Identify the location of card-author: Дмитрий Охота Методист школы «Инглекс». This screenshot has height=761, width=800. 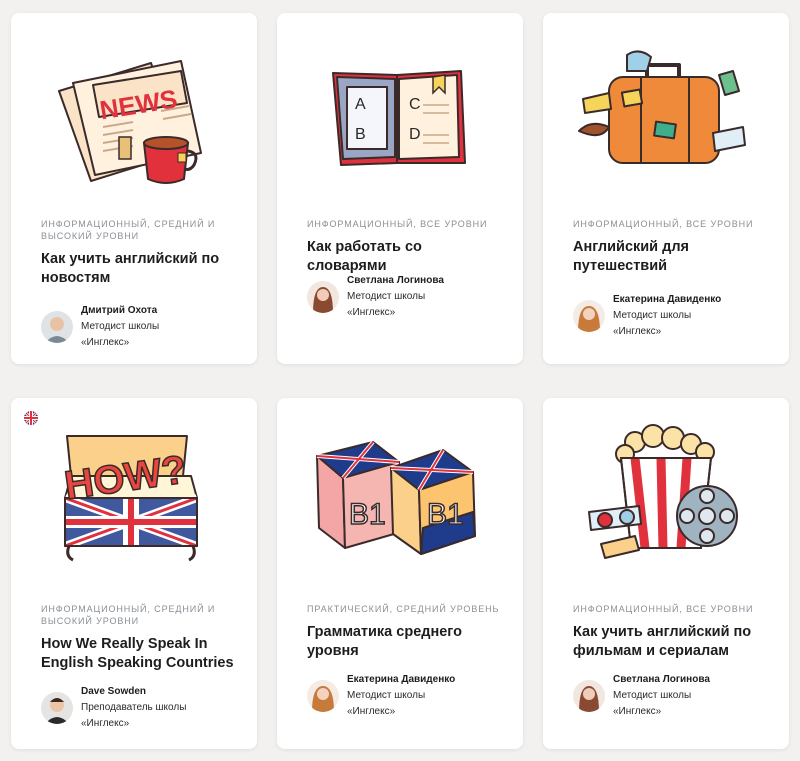
(143, 327).